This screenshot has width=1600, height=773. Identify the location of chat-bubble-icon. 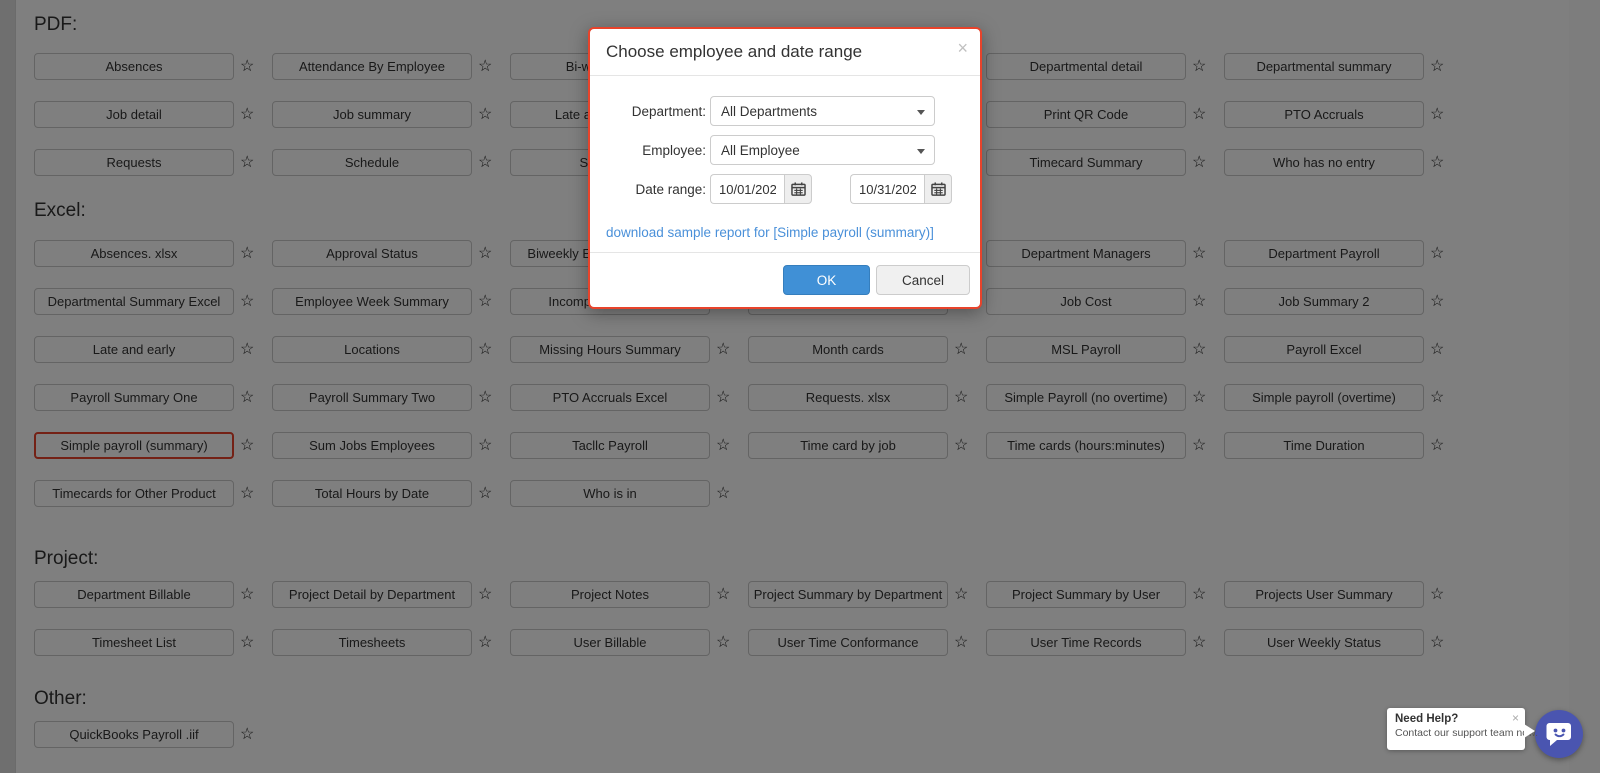
(1558, 734).